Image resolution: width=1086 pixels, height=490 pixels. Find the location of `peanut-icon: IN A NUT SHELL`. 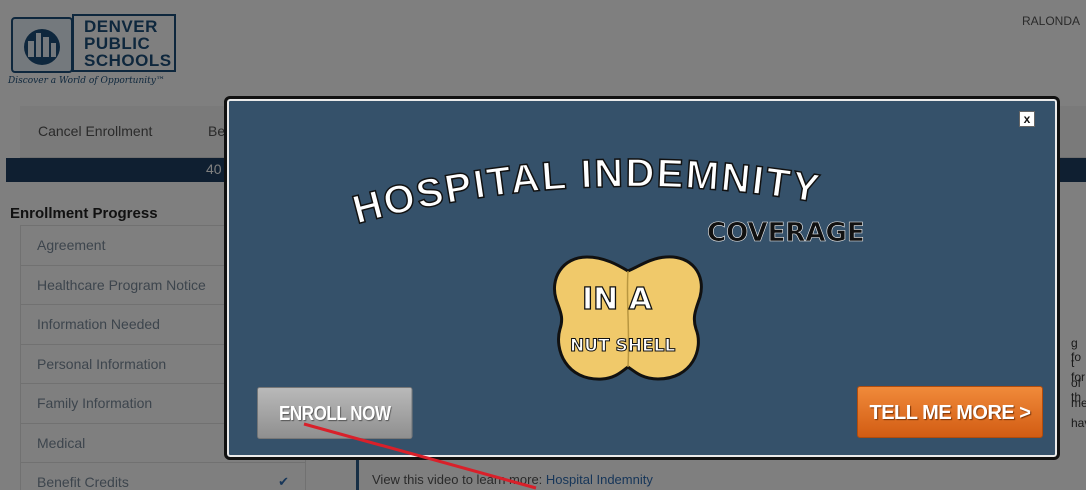

peanut-icon: IN A NUT SHELL is located at coordinates (628, 318).